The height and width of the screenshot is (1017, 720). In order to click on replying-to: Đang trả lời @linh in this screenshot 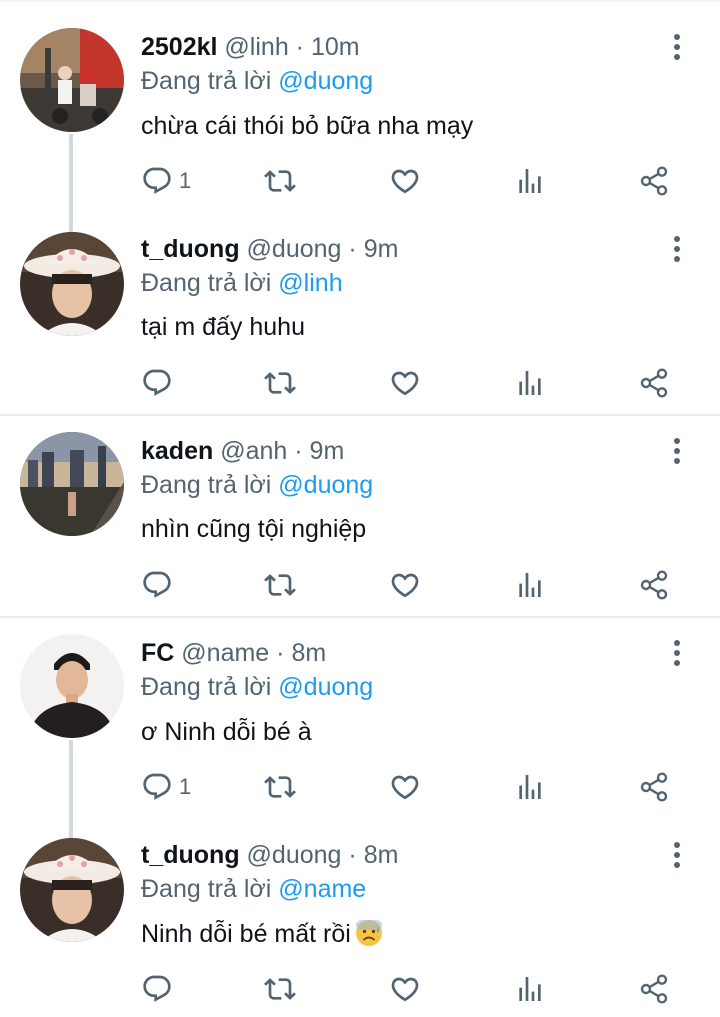, I will do `click(242, 283)`.